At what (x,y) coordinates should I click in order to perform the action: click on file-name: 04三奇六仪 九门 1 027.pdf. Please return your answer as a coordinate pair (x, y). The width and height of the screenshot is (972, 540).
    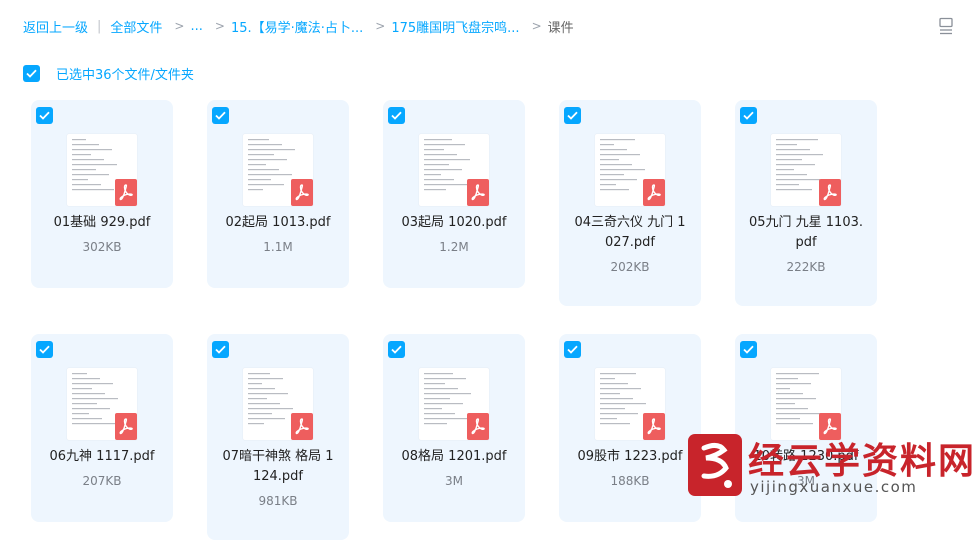
    Looking at the image, I should click on (630, 233).